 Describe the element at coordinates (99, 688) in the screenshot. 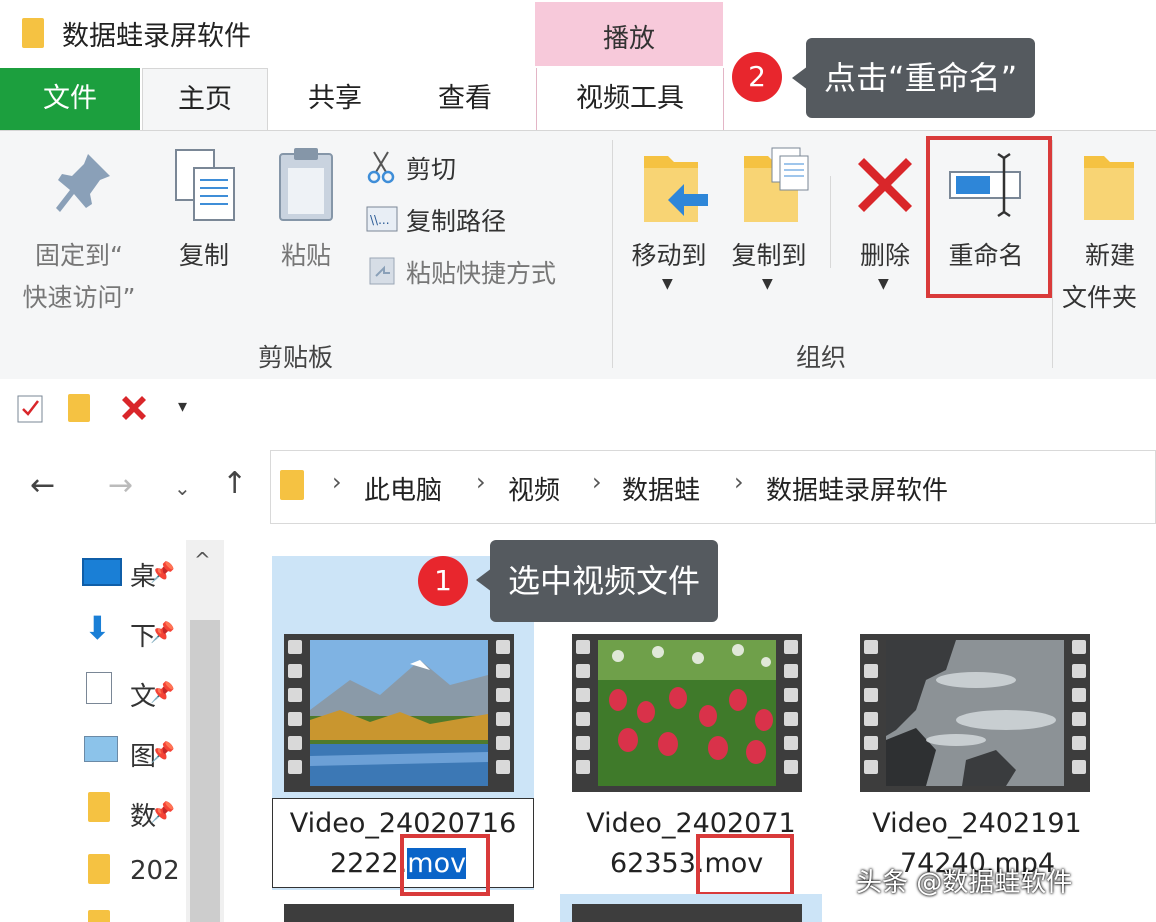

I see `document-icon` at that location.